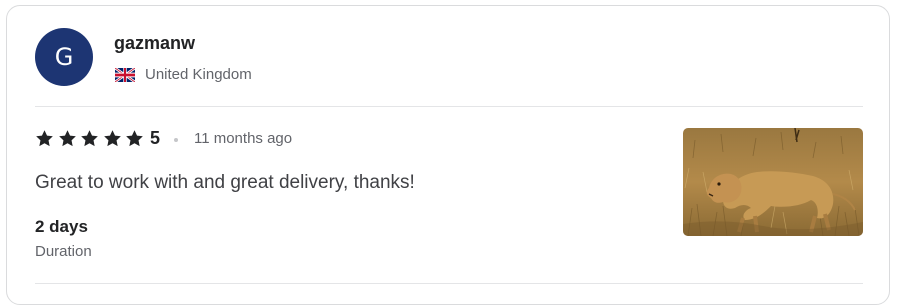 The height and width of the screenshot is (305, 898). What do you see at coordinates (154, 43) in the screenshot?
I see `reviewer-username: gazmanw` at bounding box center [154, 43].